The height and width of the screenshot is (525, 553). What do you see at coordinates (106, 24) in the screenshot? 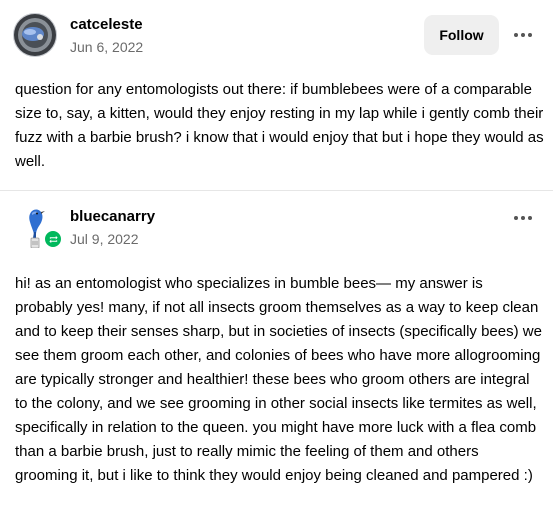
I see `username: catceleste` at bounding box center [106, 24].